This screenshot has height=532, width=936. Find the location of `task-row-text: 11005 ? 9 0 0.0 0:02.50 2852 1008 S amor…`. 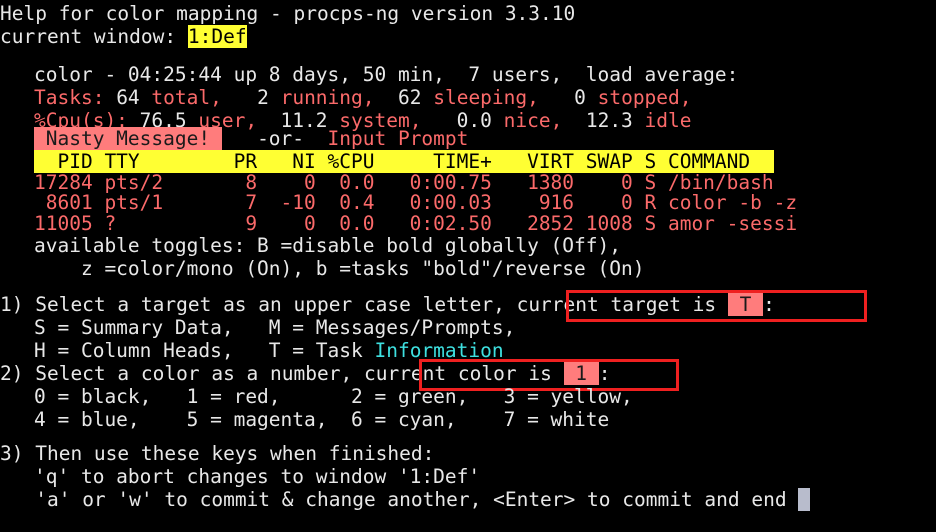

task-row-text: 11005 ? 9 0 0.0 0:02.50 2852 1008 S amor… is located at coordinates (416, 223).